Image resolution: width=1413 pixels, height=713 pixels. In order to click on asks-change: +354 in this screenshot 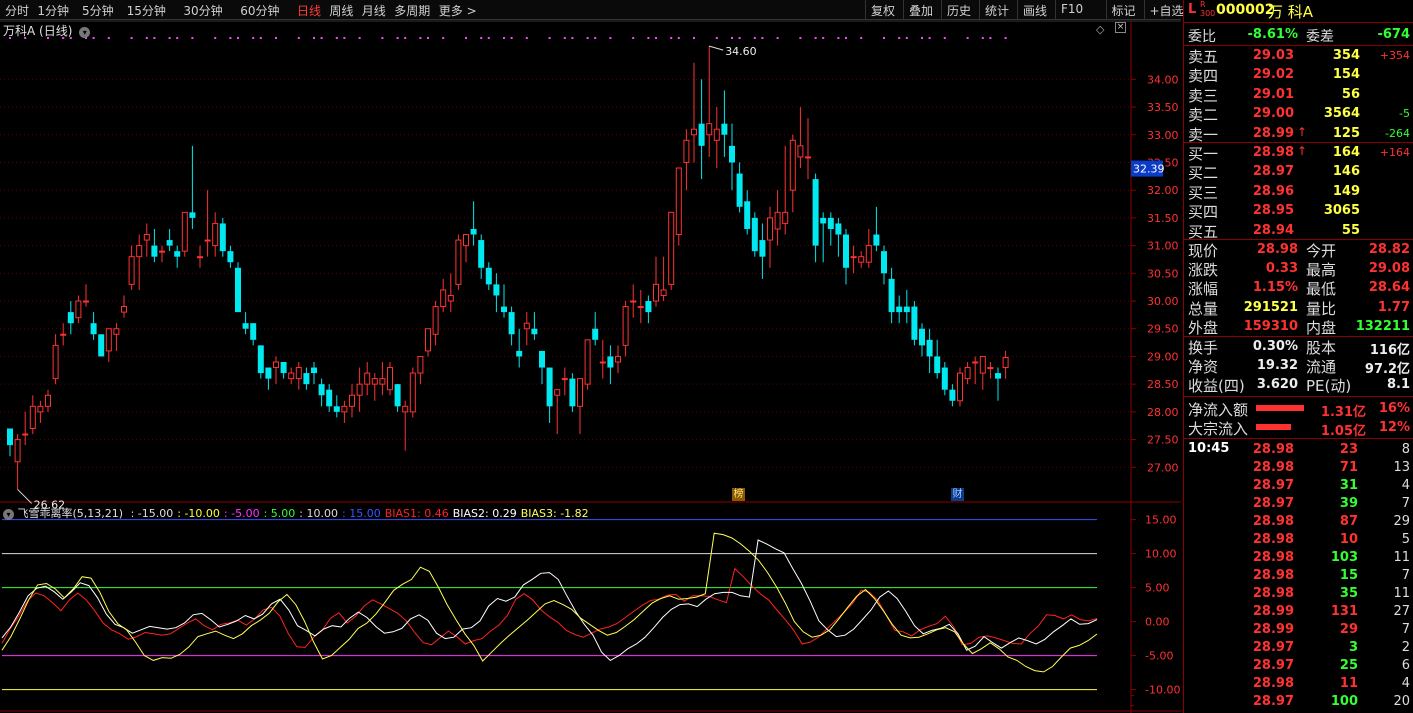, I will do `click(1394, 55)`.